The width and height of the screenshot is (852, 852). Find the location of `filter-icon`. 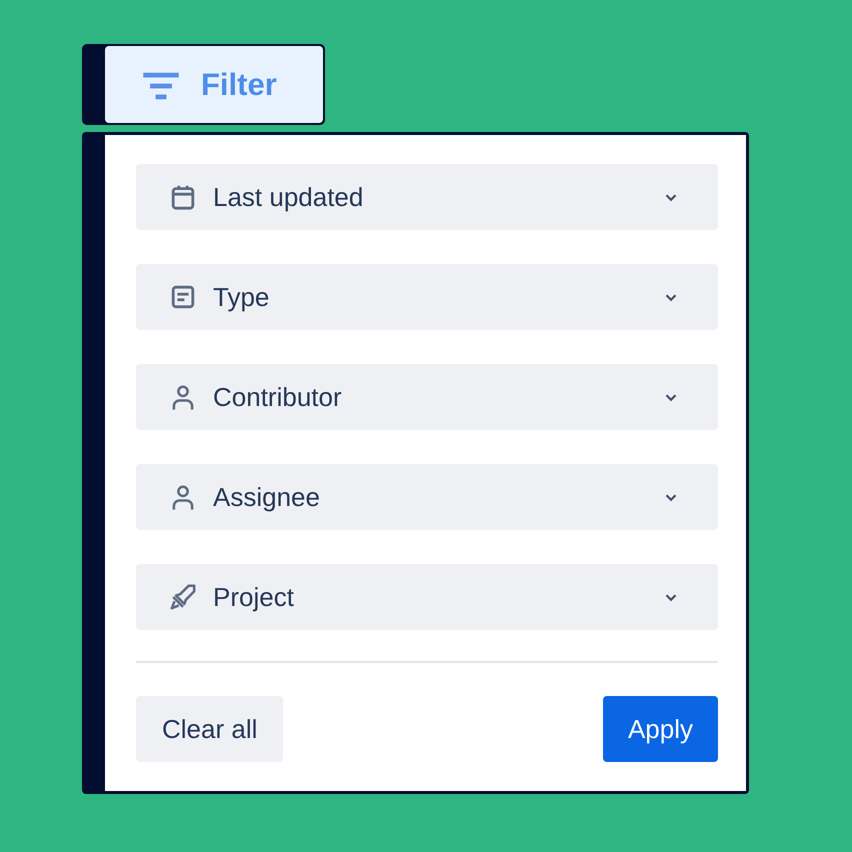

filter-icon is located at coordinates (161, 85).